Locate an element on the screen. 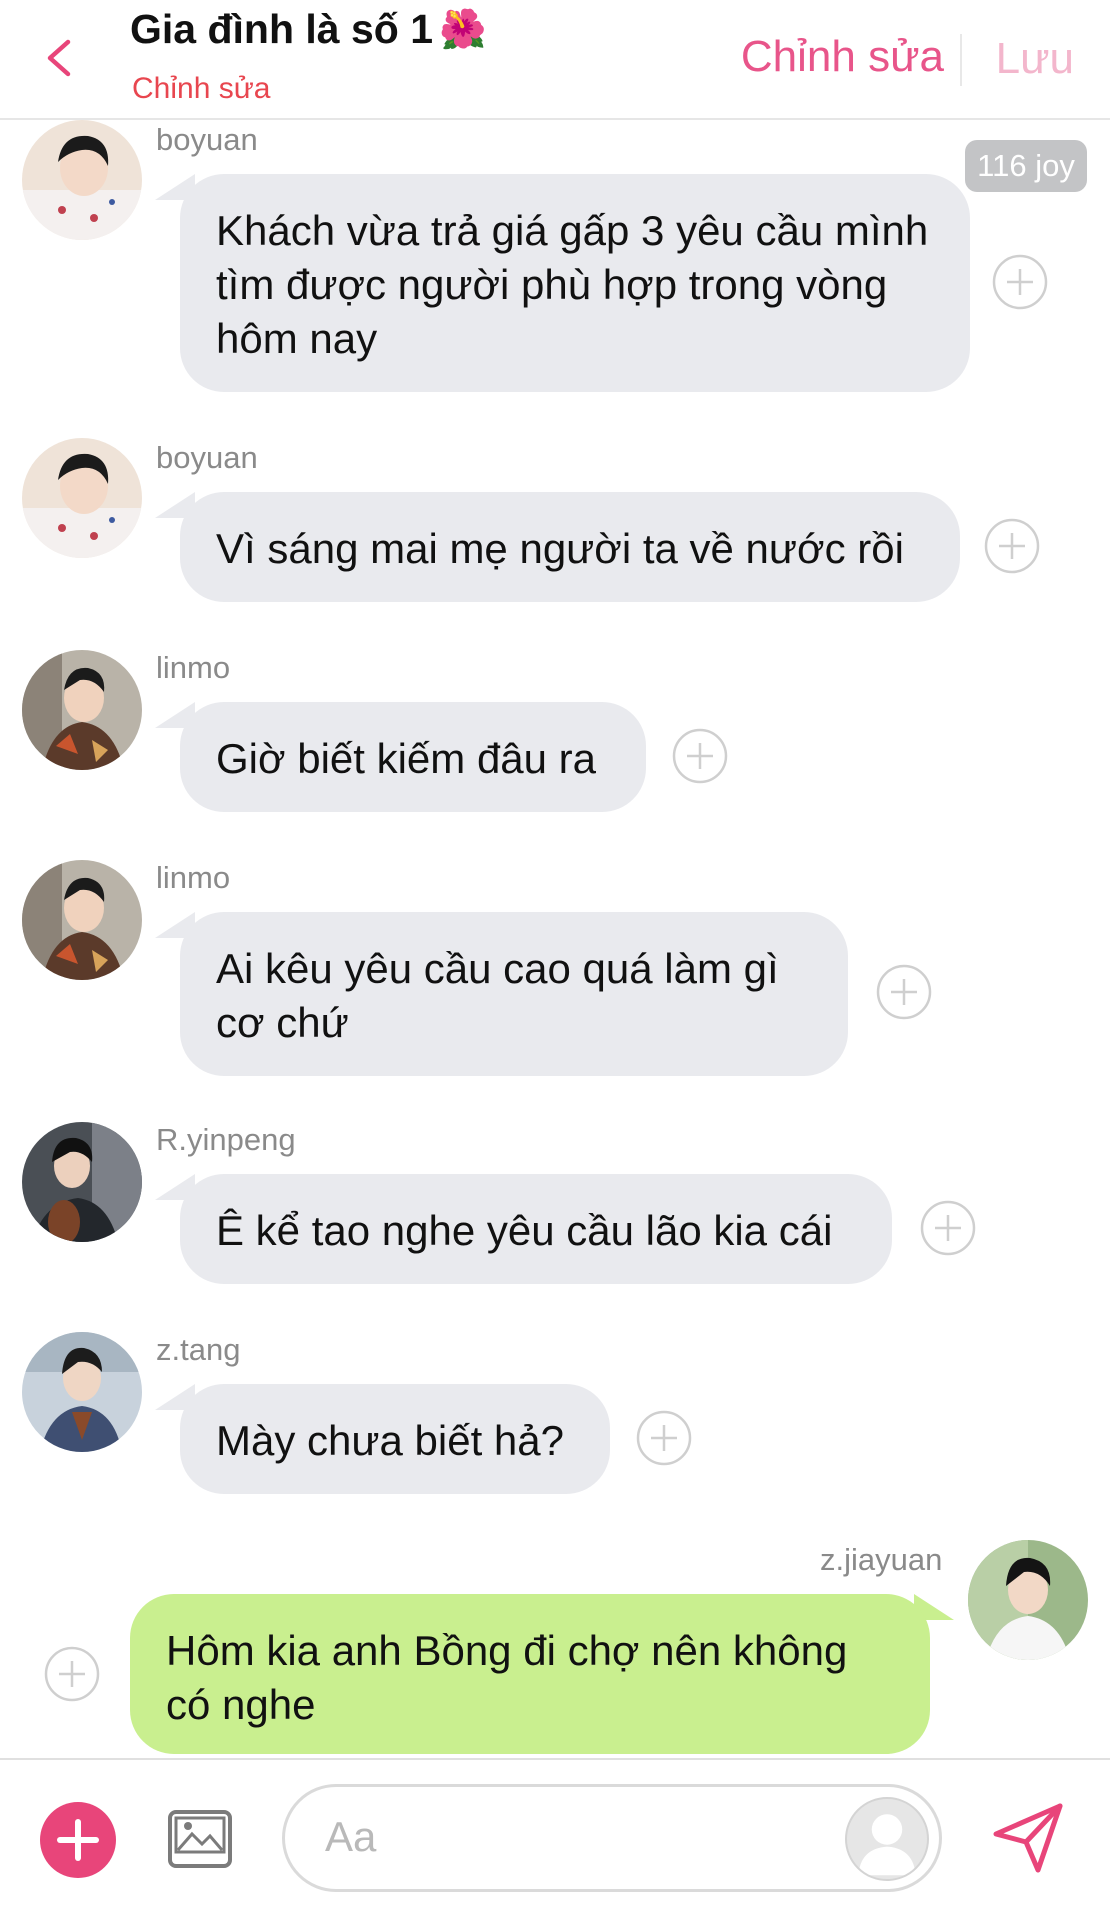 The width and height of the screenshot is (1110, 1922). composer-bar: Aa is located at coordinates (555, 1840).